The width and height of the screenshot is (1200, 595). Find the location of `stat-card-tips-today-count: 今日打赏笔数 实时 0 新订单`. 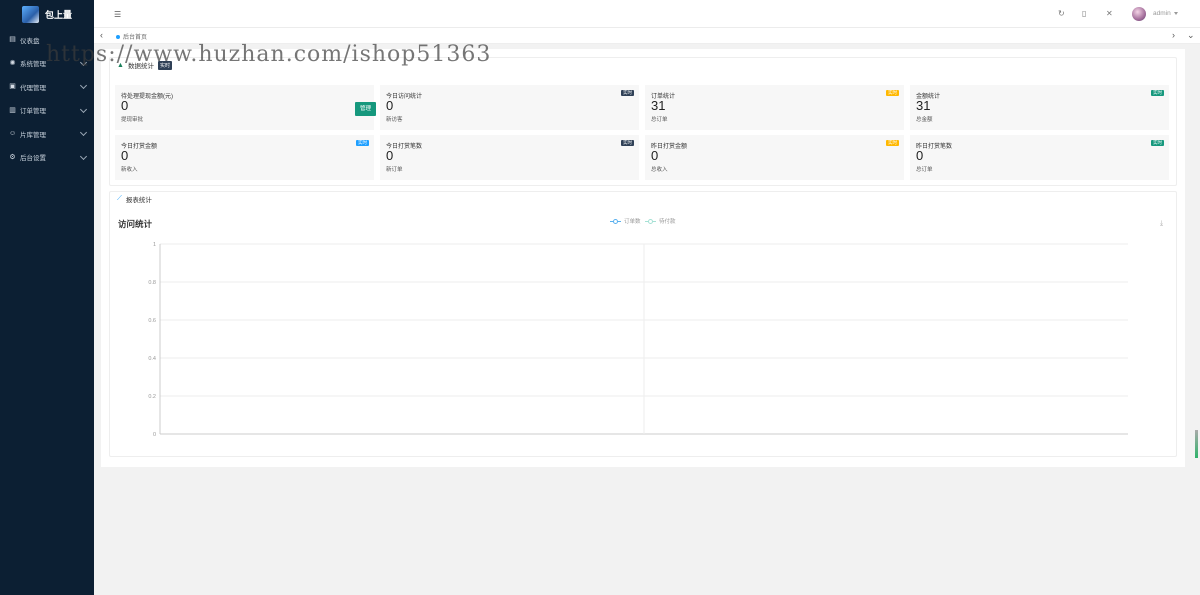

stat-card-tips-today-count: 今日打赏笔数 实时 0 新订单 is located at coordinates (509, 157).